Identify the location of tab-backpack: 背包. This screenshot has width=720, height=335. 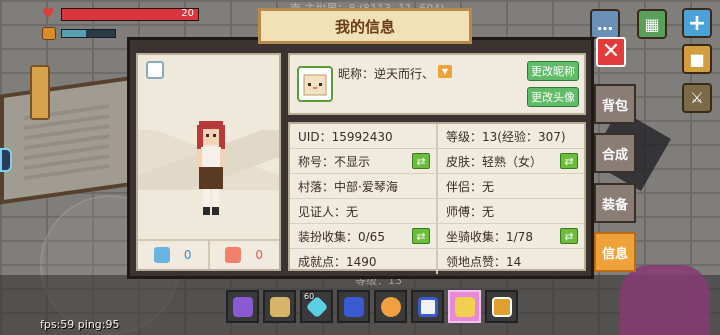
(615, 104).